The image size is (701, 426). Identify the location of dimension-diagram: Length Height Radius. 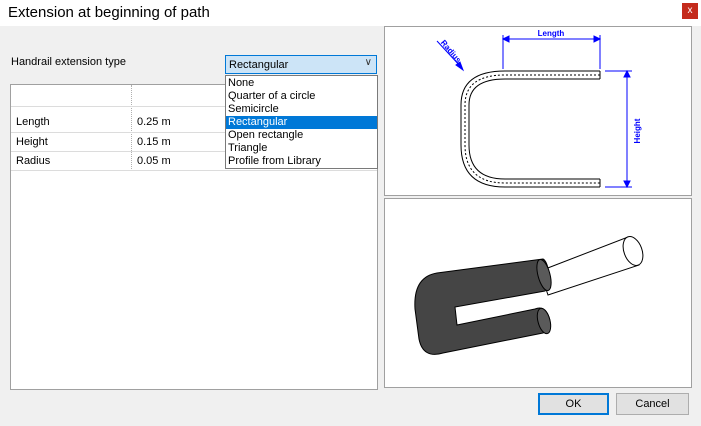
(539, 109).